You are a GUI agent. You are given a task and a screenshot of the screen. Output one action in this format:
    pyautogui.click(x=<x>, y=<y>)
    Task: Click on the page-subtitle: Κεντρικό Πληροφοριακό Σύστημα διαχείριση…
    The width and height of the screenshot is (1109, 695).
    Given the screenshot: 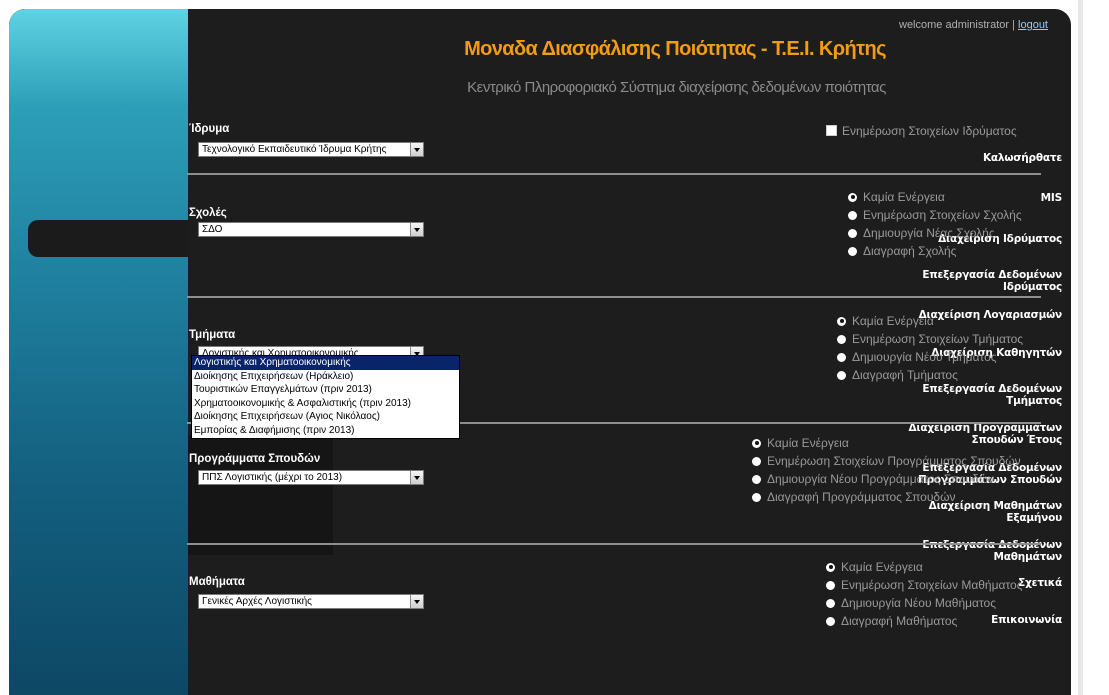 What is the action you would take?
    pyautogui.click(x=676, y=87)
    